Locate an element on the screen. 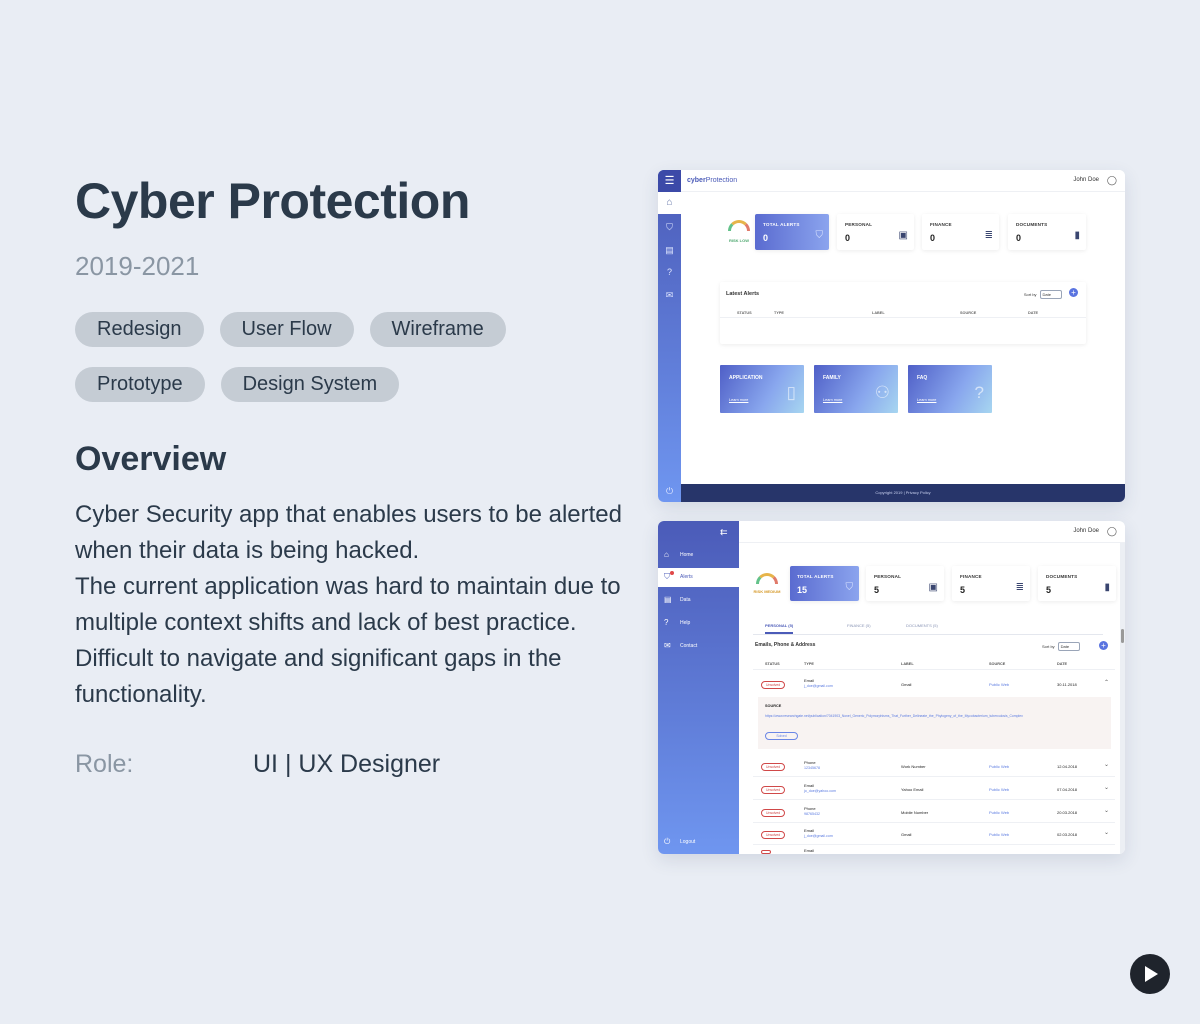 This screenshot has width=1200, height=1024. question-icon: ? is located at coordinates (979, 392).